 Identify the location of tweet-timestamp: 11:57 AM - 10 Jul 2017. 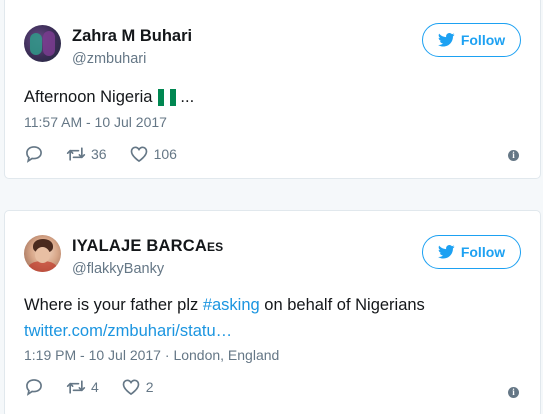
(95, 122).